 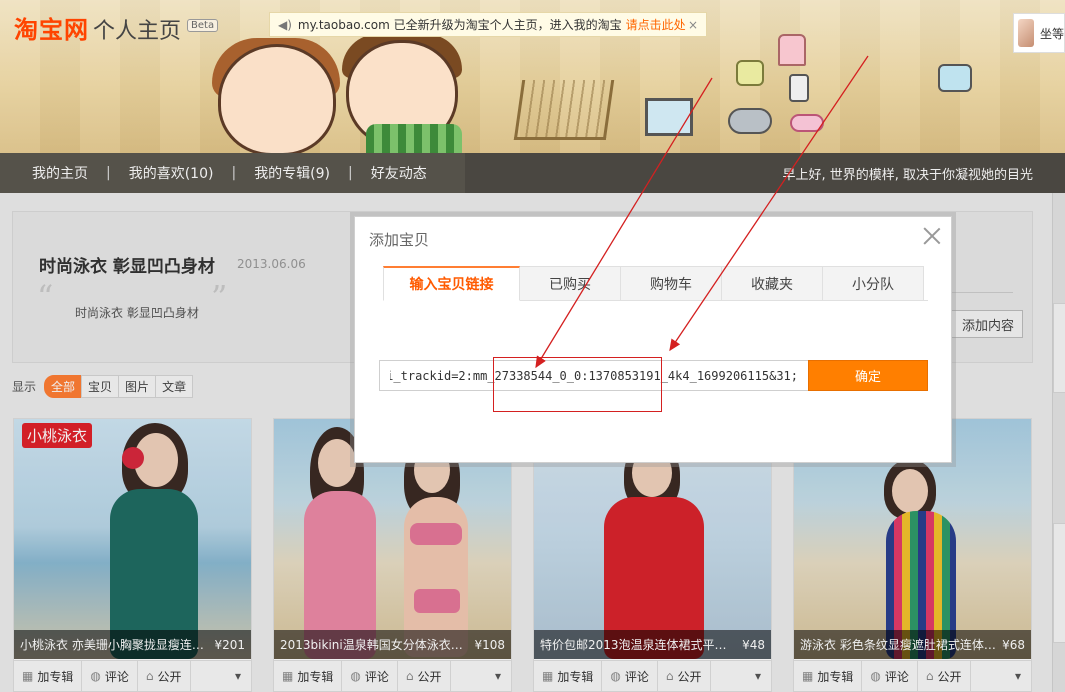 What do you see at coordinates (355, 676) in the screenshot?
I see `comment-icon: ◍` at bounding box center [355, 676].